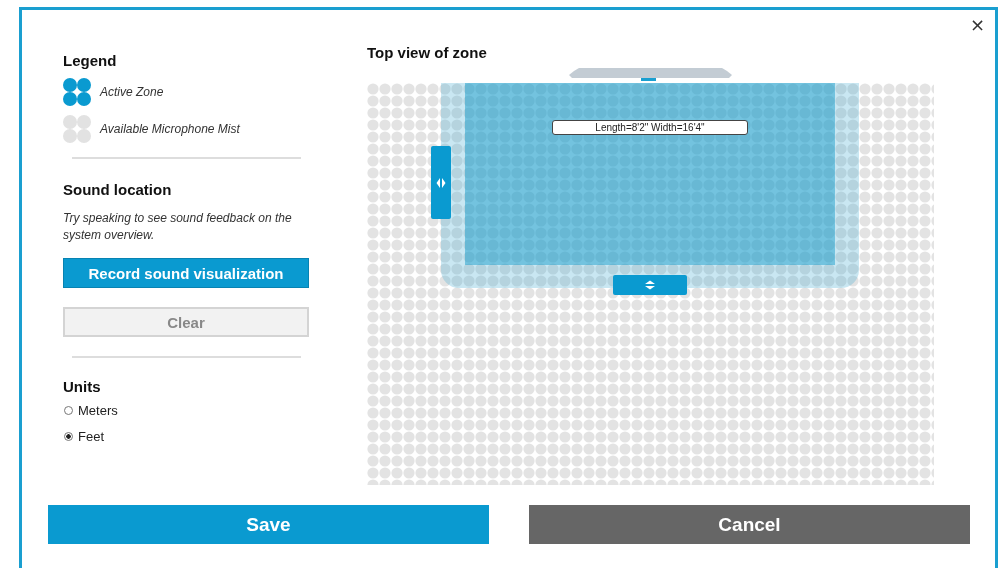 The width and height of the screenshot is (1002, 568). What do you see at coordinates (178, 227) in the screenshot?
I see `hint-text: Try speaking to see sound feedback on the system overview.` at bounding box center [178, 227].